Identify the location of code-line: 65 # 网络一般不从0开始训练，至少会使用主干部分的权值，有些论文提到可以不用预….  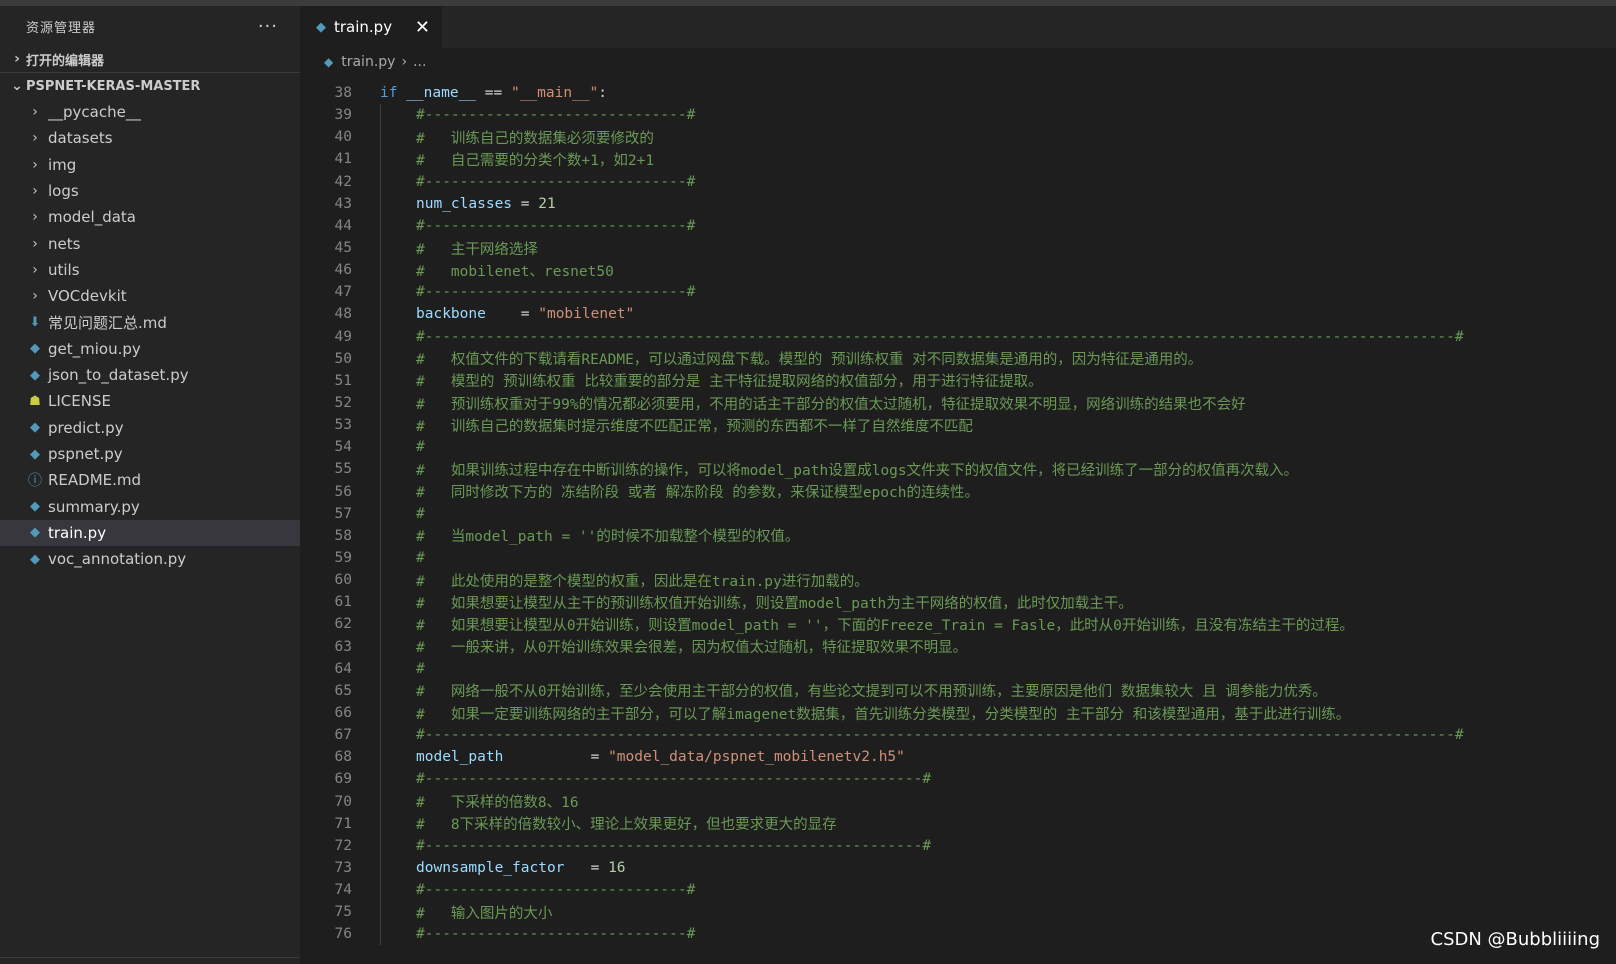
(958, 690).